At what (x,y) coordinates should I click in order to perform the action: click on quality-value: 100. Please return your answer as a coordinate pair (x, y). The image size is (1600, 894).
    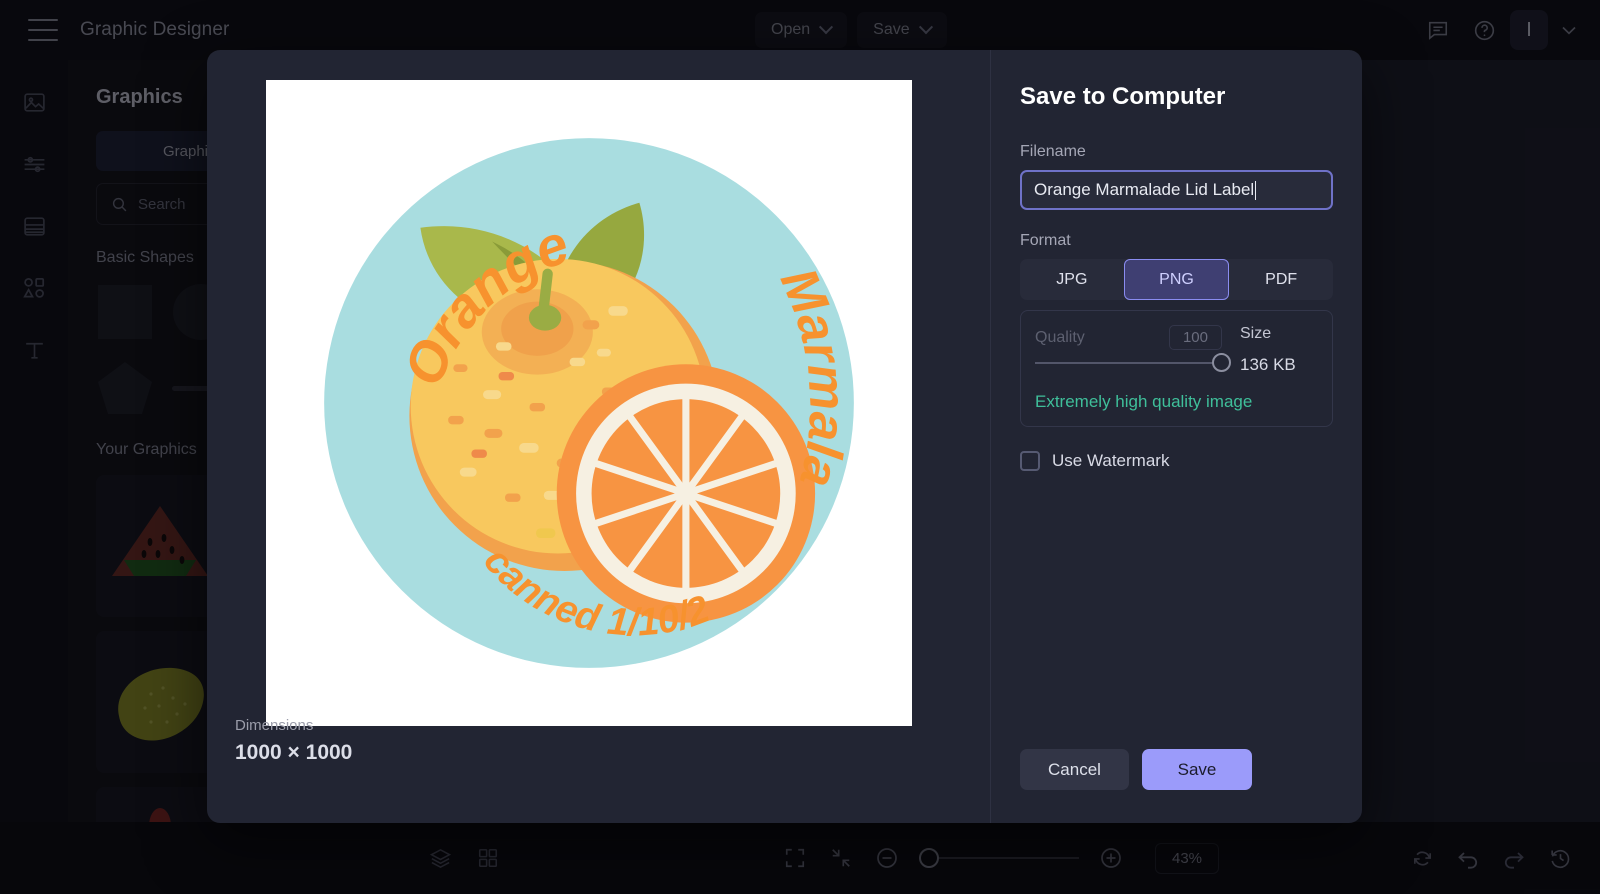
    Looking at the image, I should click on (1195, 337).